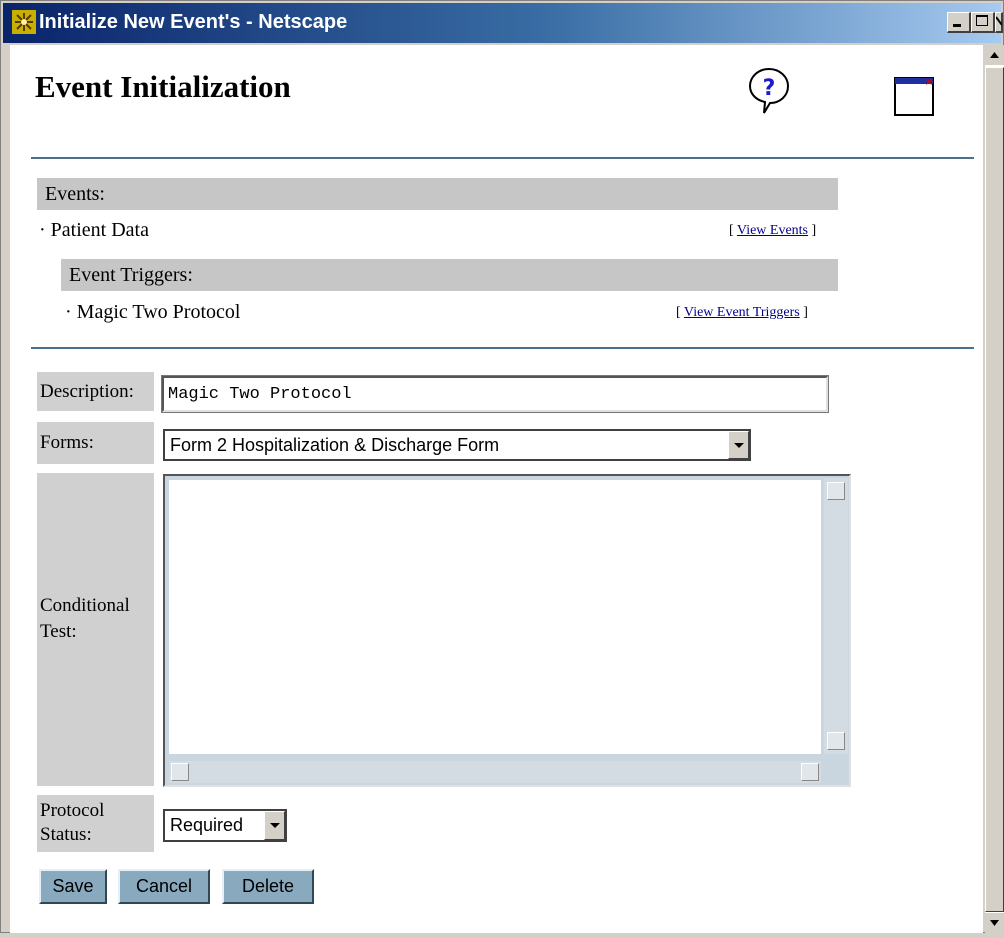 The image size is (1004, 938). Describe the element at coordinates (810, 772) in the screenshot. I see `scroll-right-icon` at that location.